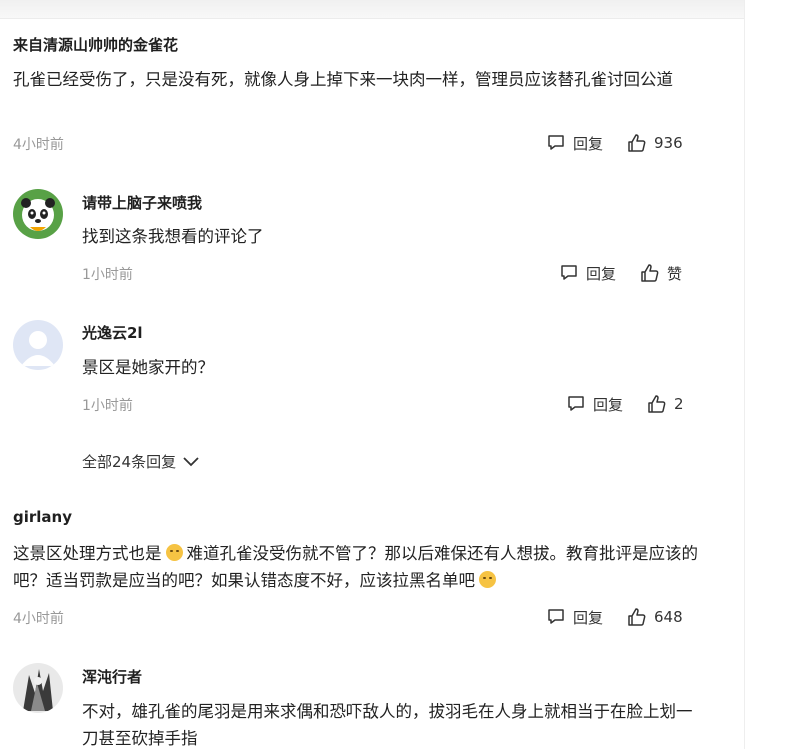 The height and width of the screenshot is (752, 786). Describe the element at coordinates (129, 462) in the screenshot. I see `view-all-replies-label: 全部24条回复` at that location.